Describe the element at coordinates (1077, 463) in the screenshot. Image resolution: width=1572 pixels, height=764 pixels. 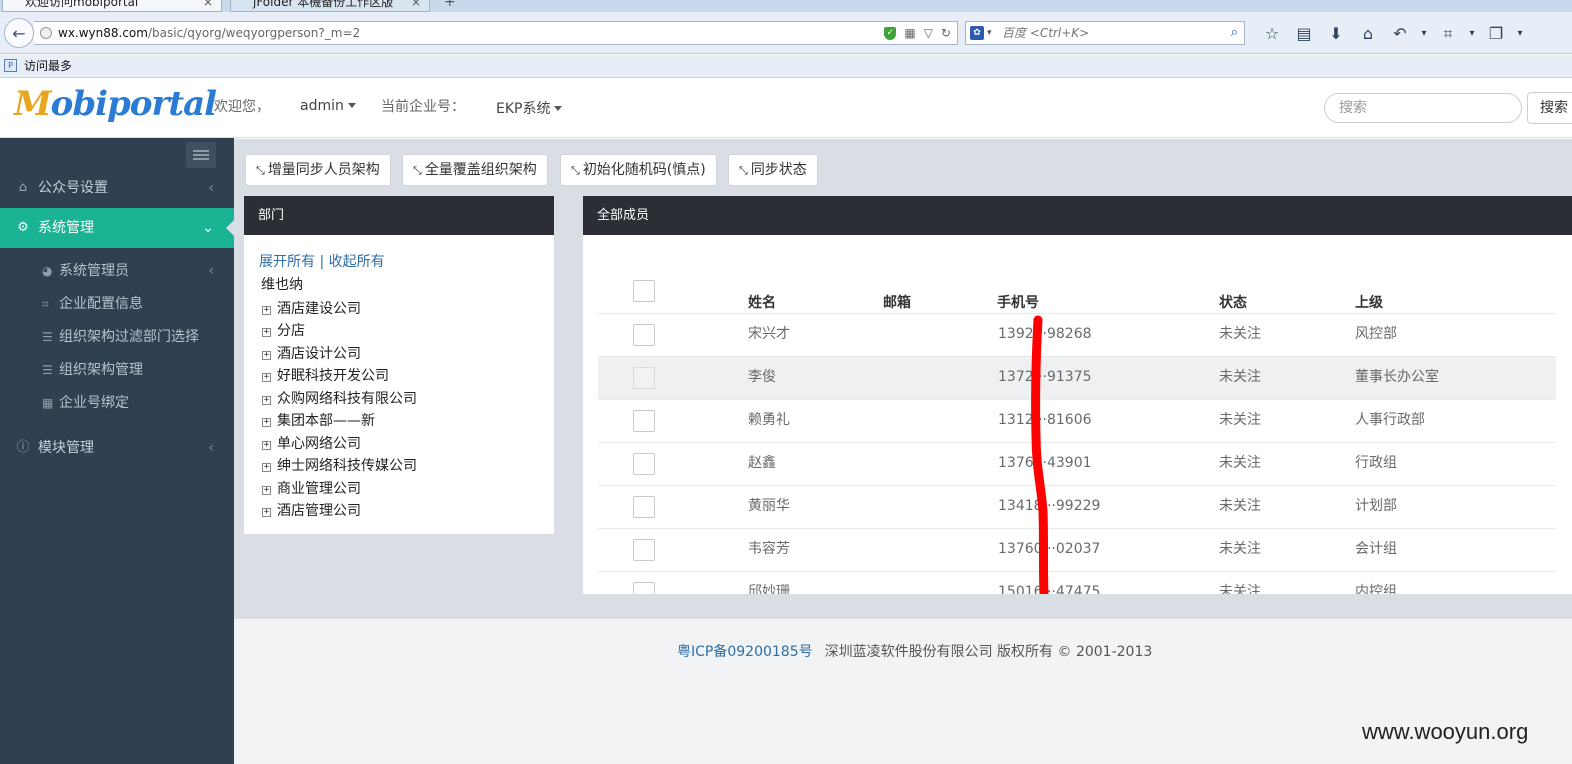
I see `table-row: 赵鑫 1376···43901 未关注 行政组` at that location.